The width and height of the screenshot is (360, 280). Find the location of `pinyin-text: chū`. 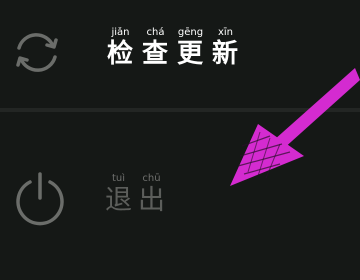

pinyin-text: chū is located at coordinates (151, 178).